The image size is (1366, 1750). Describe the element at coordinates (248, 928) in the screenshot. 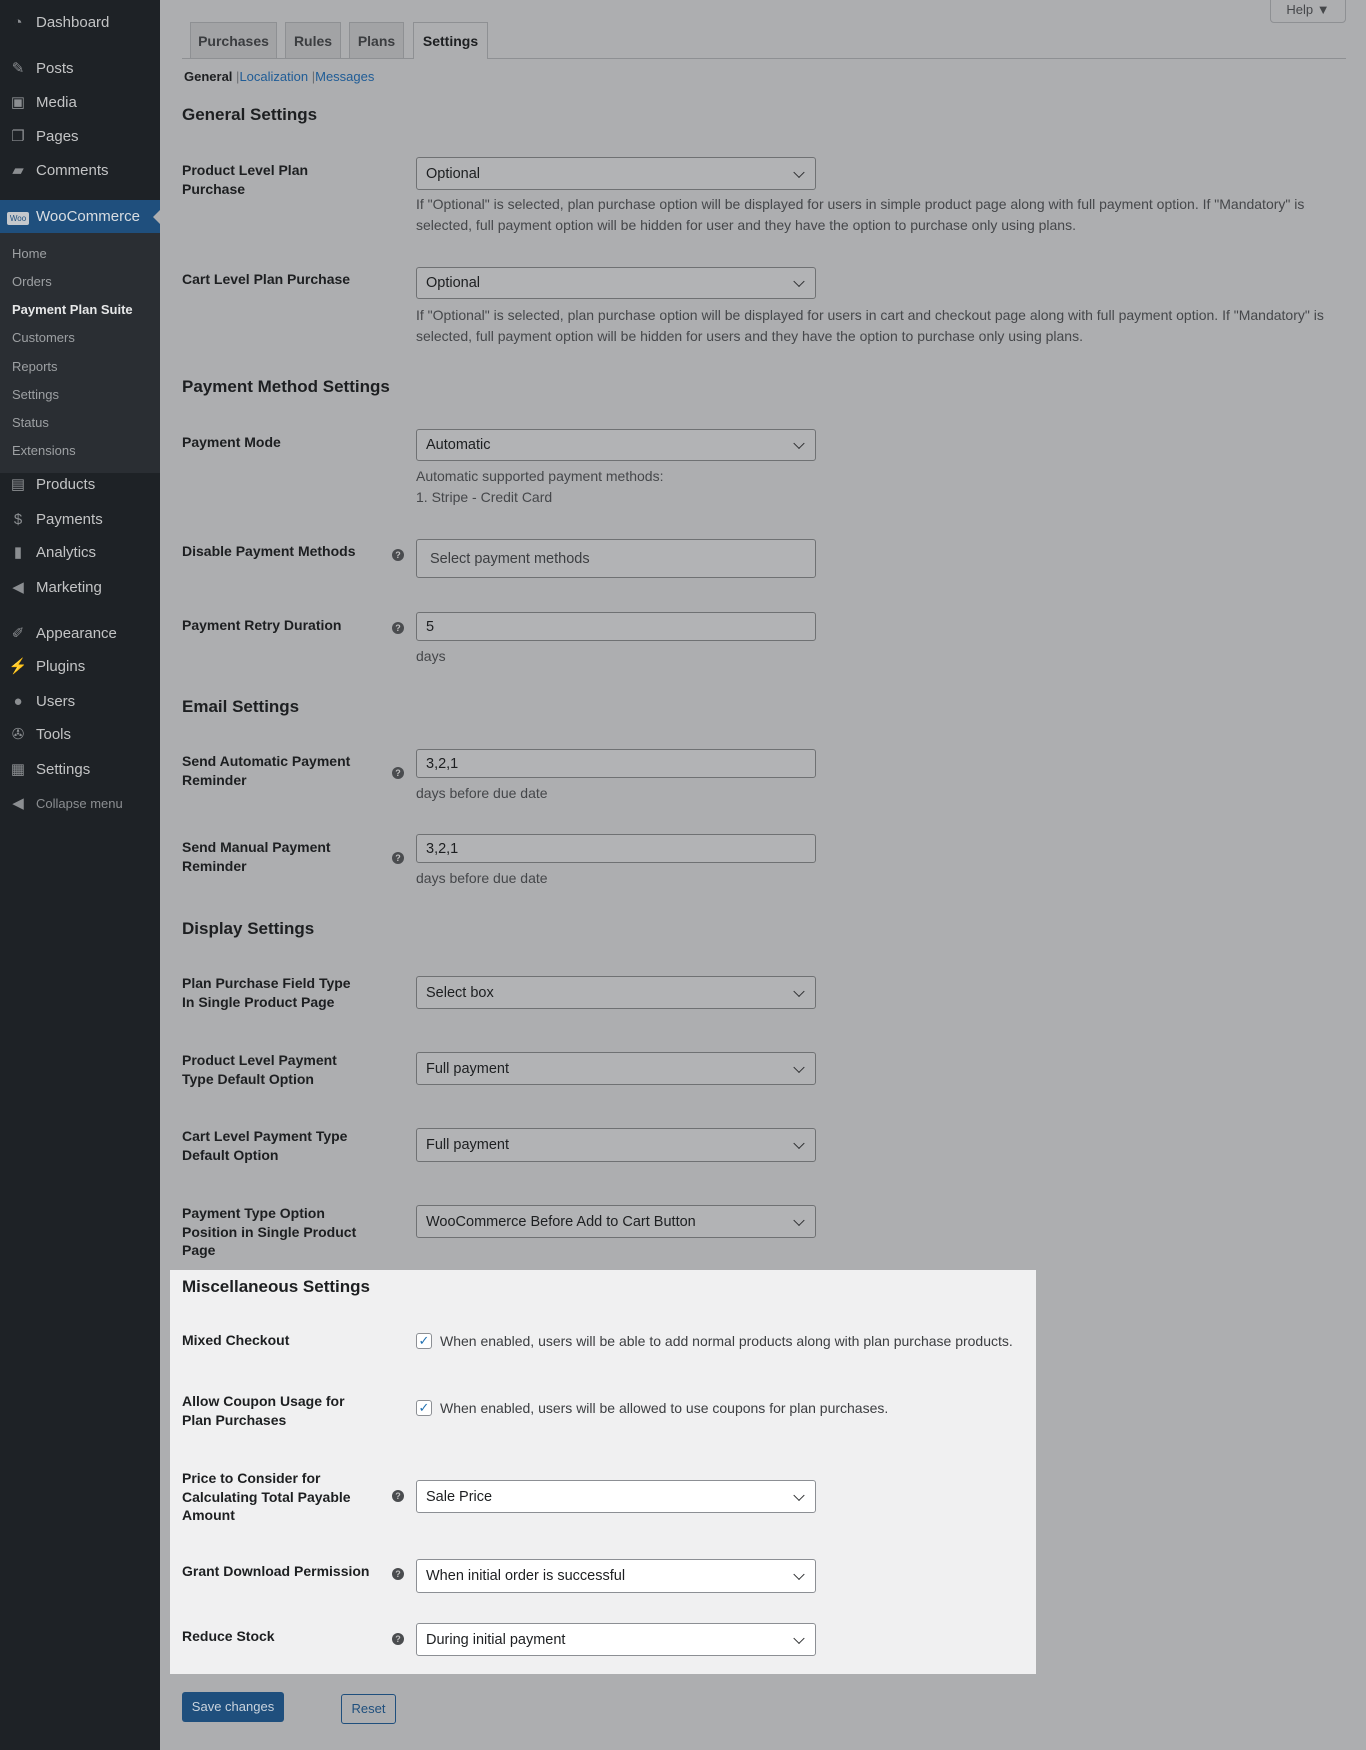

I see `section-display-heading: Display Settings` at that location.